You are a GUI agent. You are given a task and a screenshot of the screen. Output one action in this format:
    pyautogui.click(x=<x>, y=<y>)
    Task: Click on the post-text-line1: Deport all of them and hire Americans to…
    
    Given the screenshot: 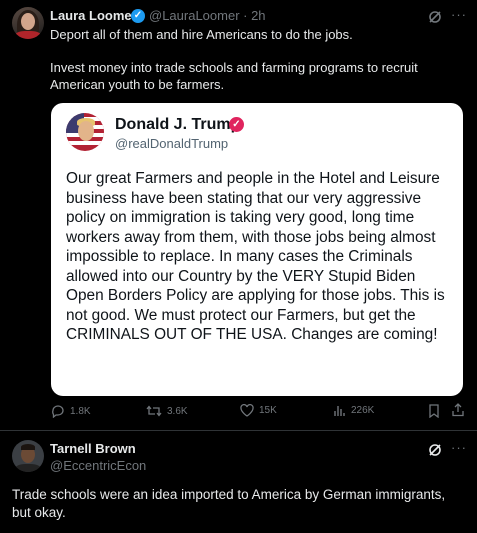 What is the action you would take?
    pyautogui.click(x=201, y=34)
    